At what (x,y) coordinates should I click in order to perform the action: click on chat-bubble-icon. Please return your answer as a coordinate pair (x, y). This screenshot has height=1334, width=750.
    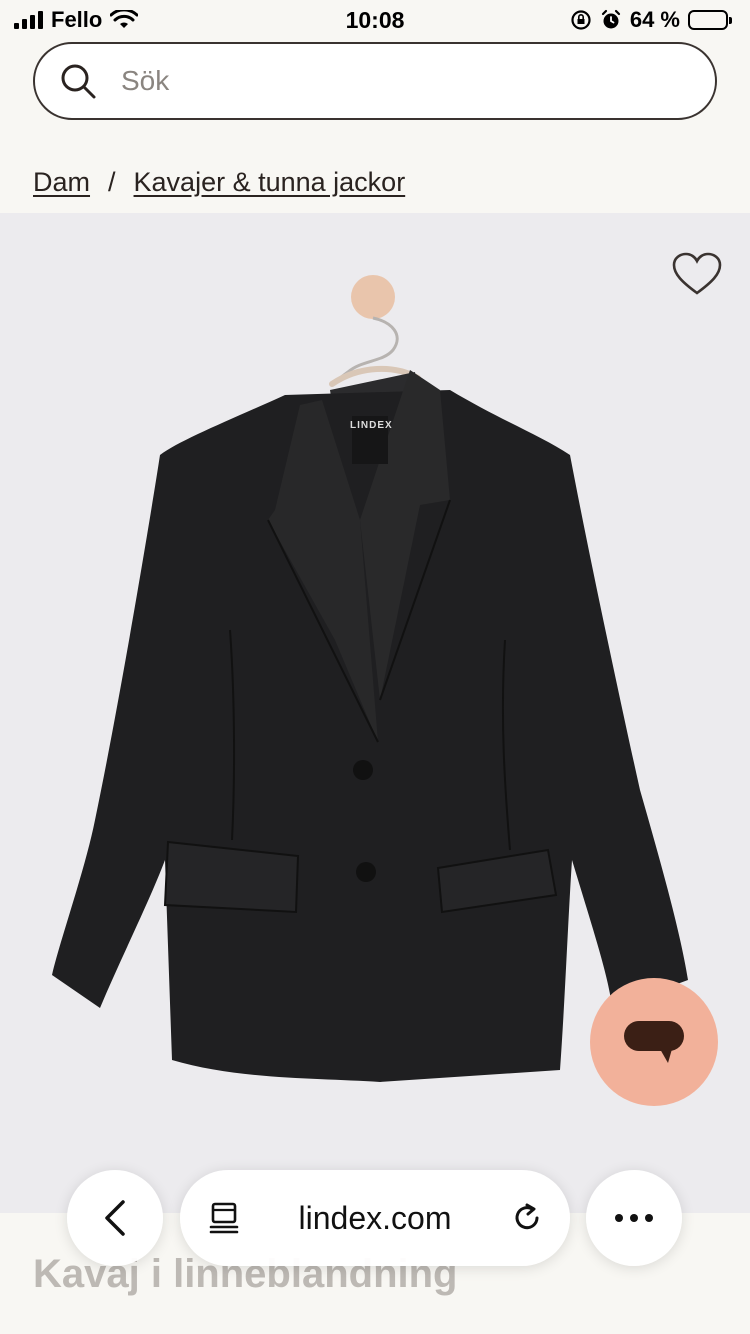
    Looking at the image, I should click on (654, 1042).